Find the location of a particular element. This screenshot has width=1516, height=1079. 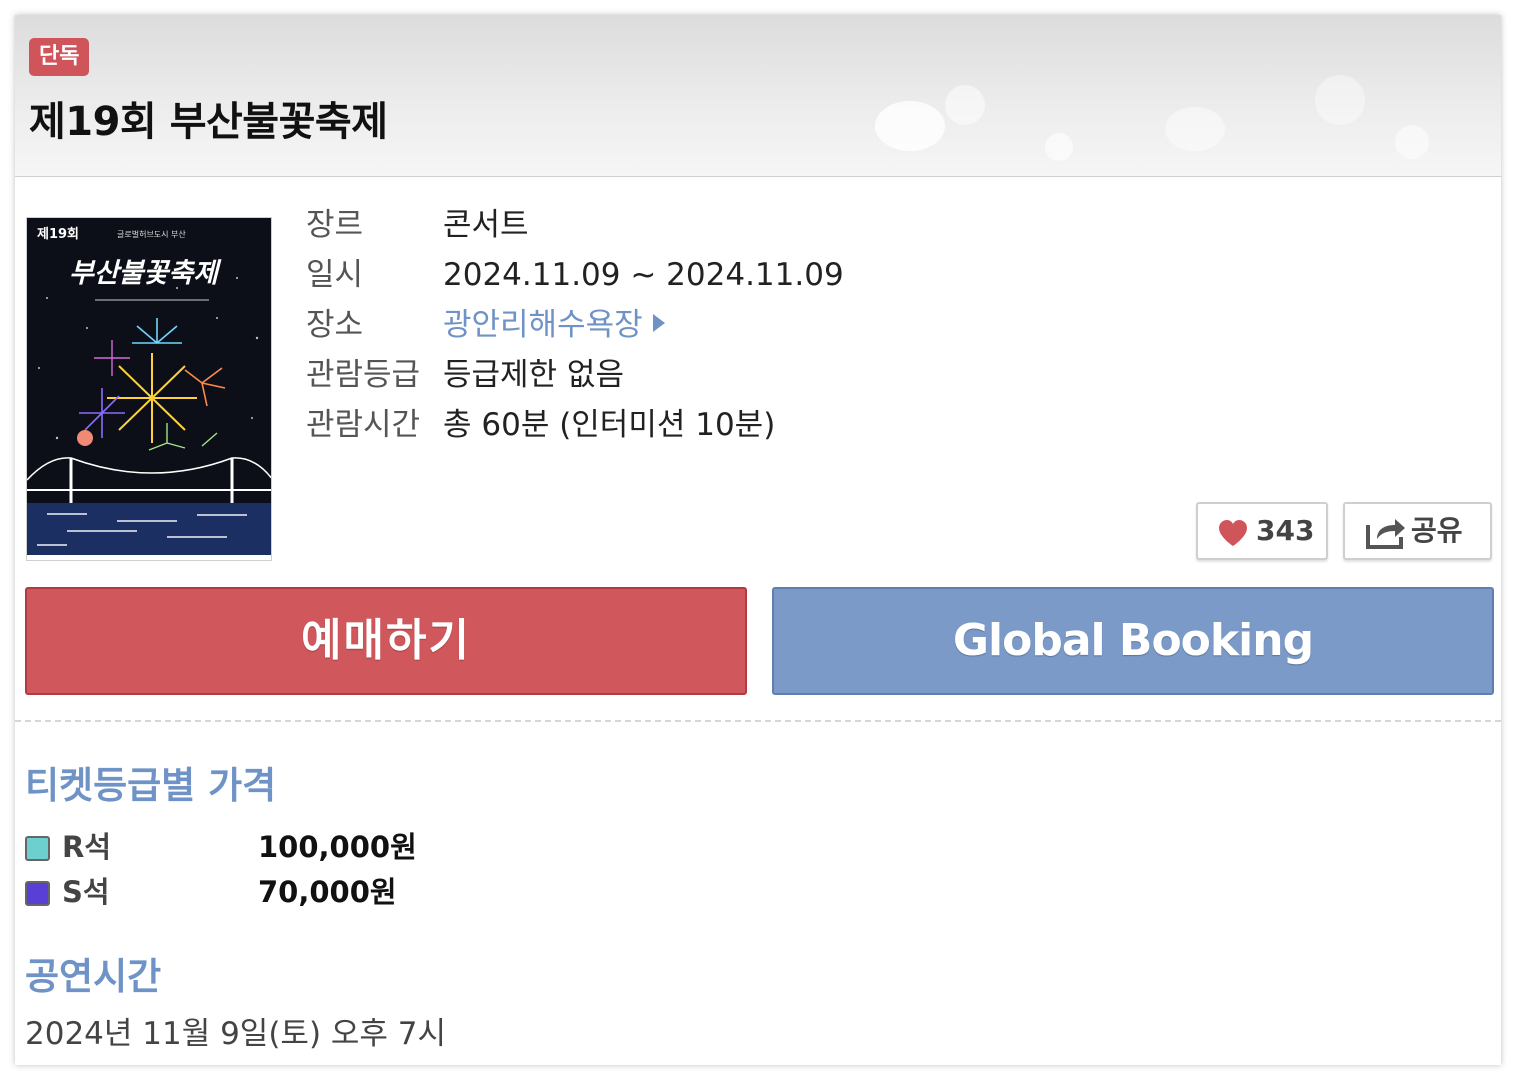

showtime-section-title: 공연시간 is located at coordinates (93, 976).